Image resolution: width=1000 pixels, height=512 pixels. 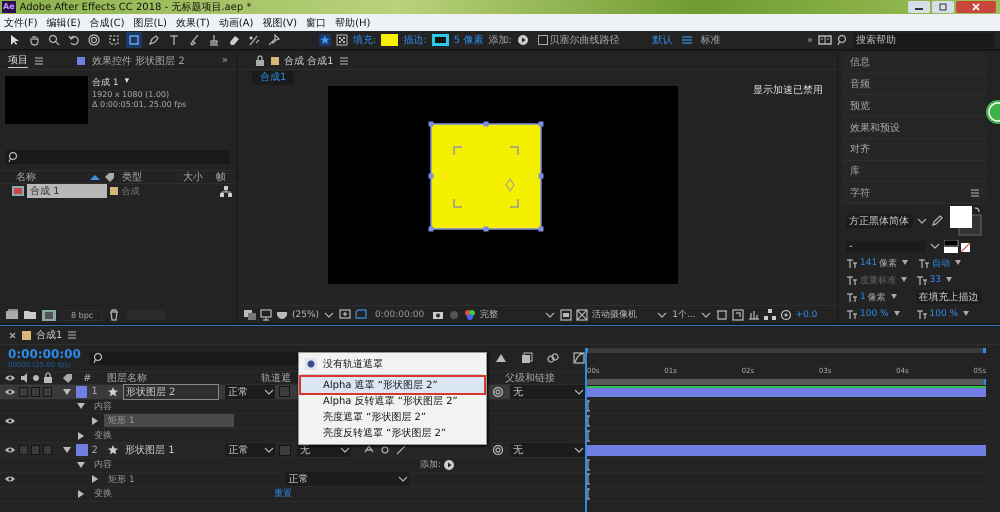 I want to click on stroke-width-value: 5 像素, so click(x=469, y=40).